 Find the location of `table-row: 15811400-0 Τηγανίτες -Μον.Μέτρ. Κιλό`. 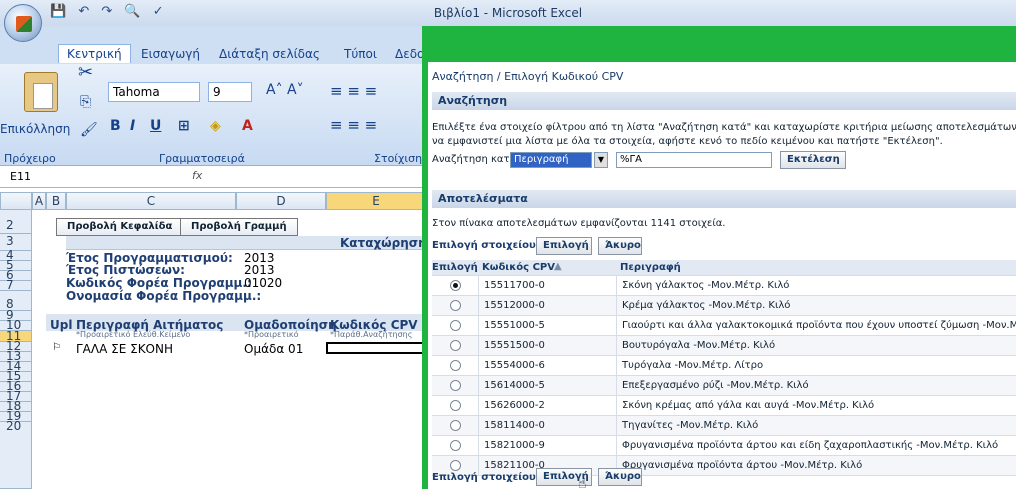

table-row: 15811400-0 Τηγανίτες -Μον.Μέτρ. Κιλό is located at coordinates (724, 426).